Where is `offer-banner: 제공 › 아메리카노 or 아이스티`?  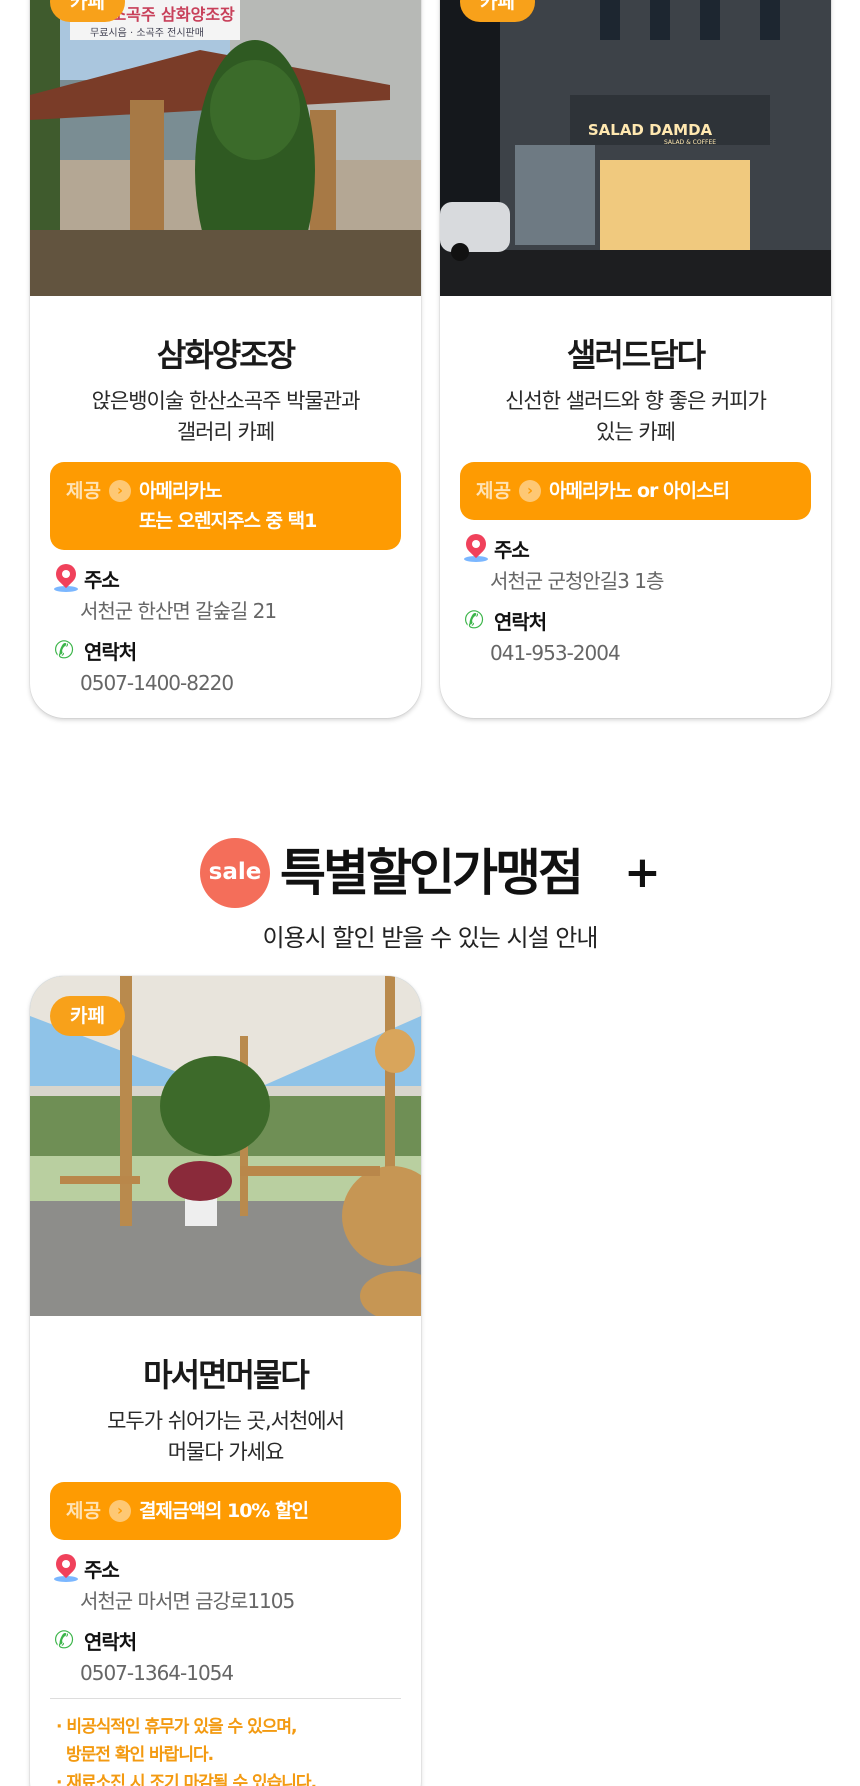
offer-banner: 제공 › 아메리카노 or 아이스티 is located at coordinates (635, 491).